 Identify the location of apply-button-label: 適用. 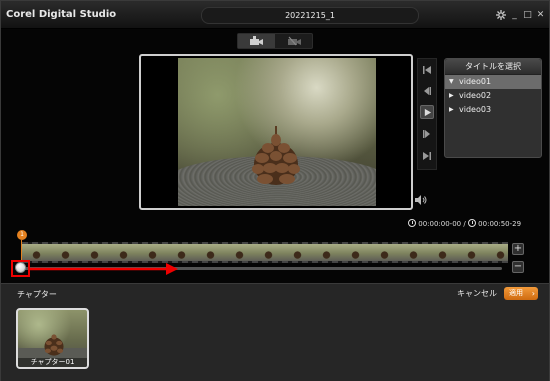
(516, 293).